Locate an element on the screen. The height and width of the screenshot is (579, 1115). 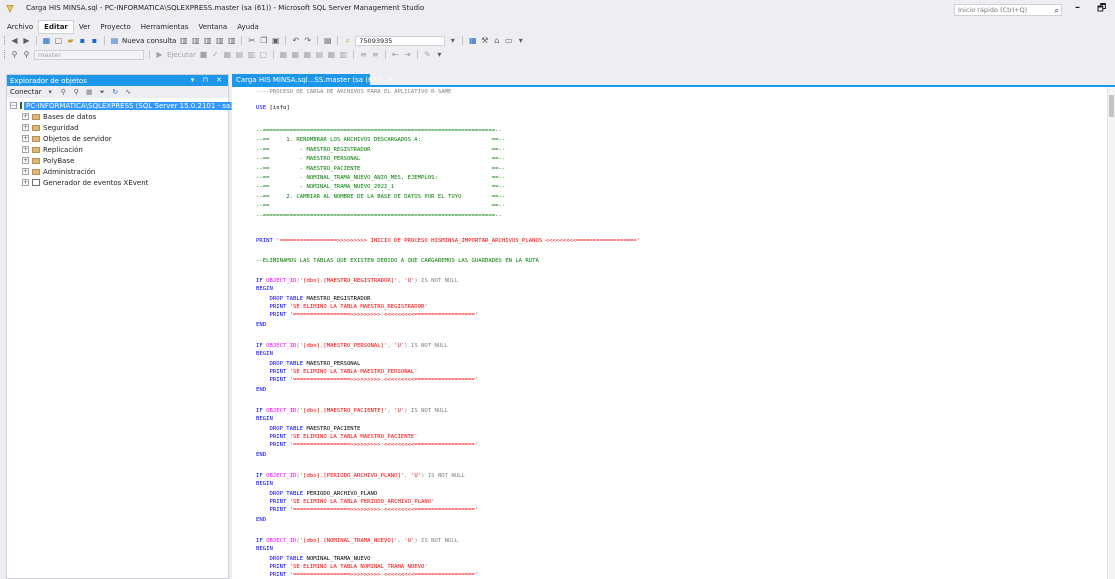
back-icon: ◀ is located at coordinates (14, 40).